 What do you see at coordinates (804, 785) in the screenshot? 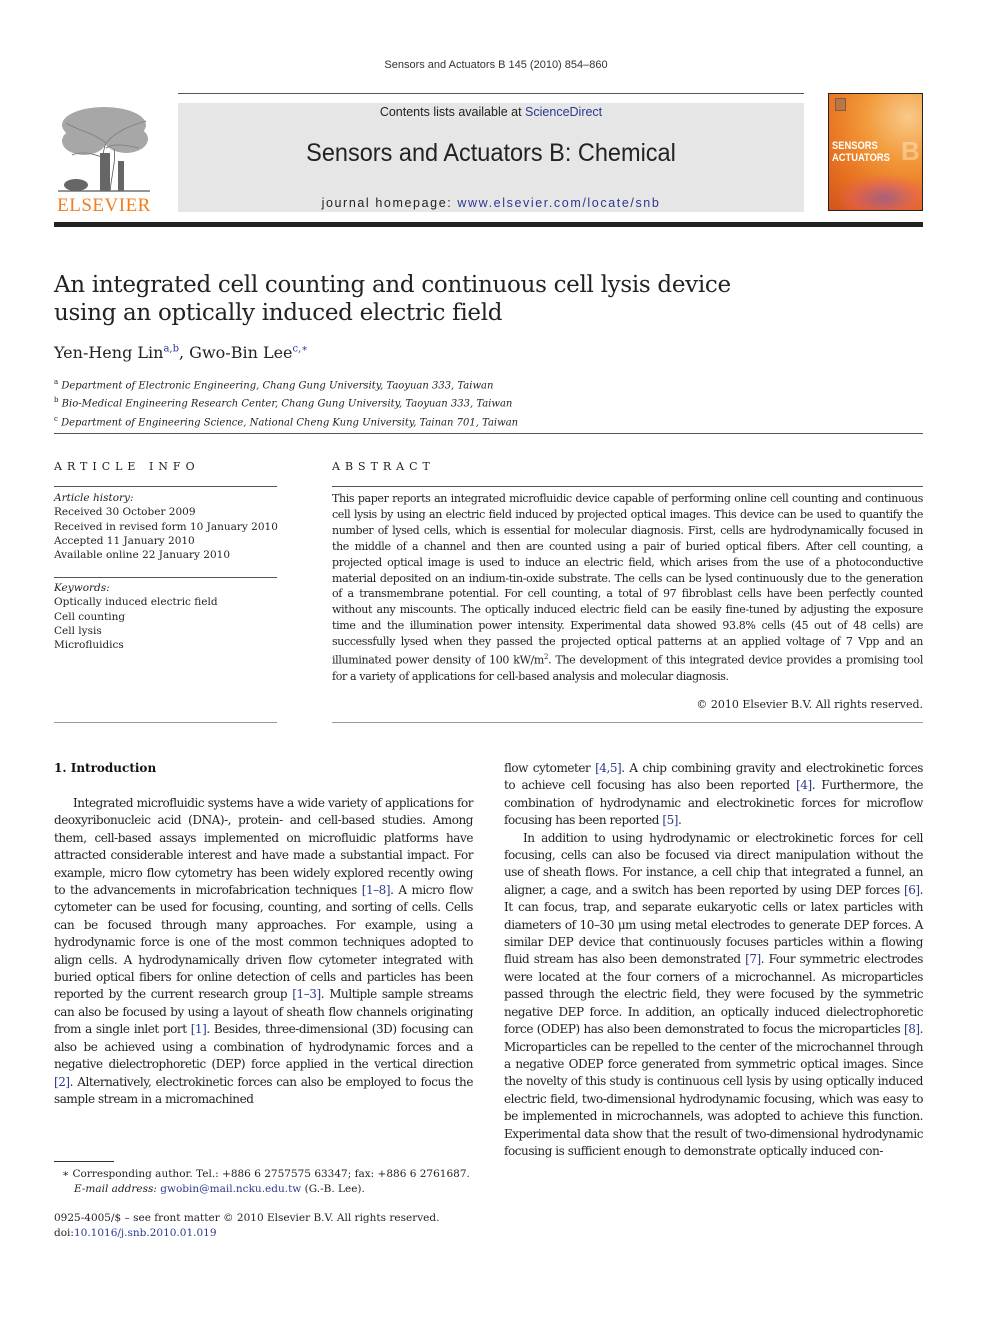
I see `citation-link: [4]` at bounding box center [804, 785].